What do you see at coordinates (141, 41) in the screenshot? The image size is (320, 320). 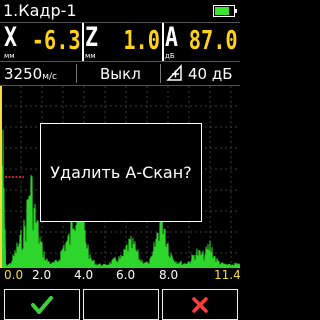 I see `z-value: 1.0` at bounding box center [141, 41].